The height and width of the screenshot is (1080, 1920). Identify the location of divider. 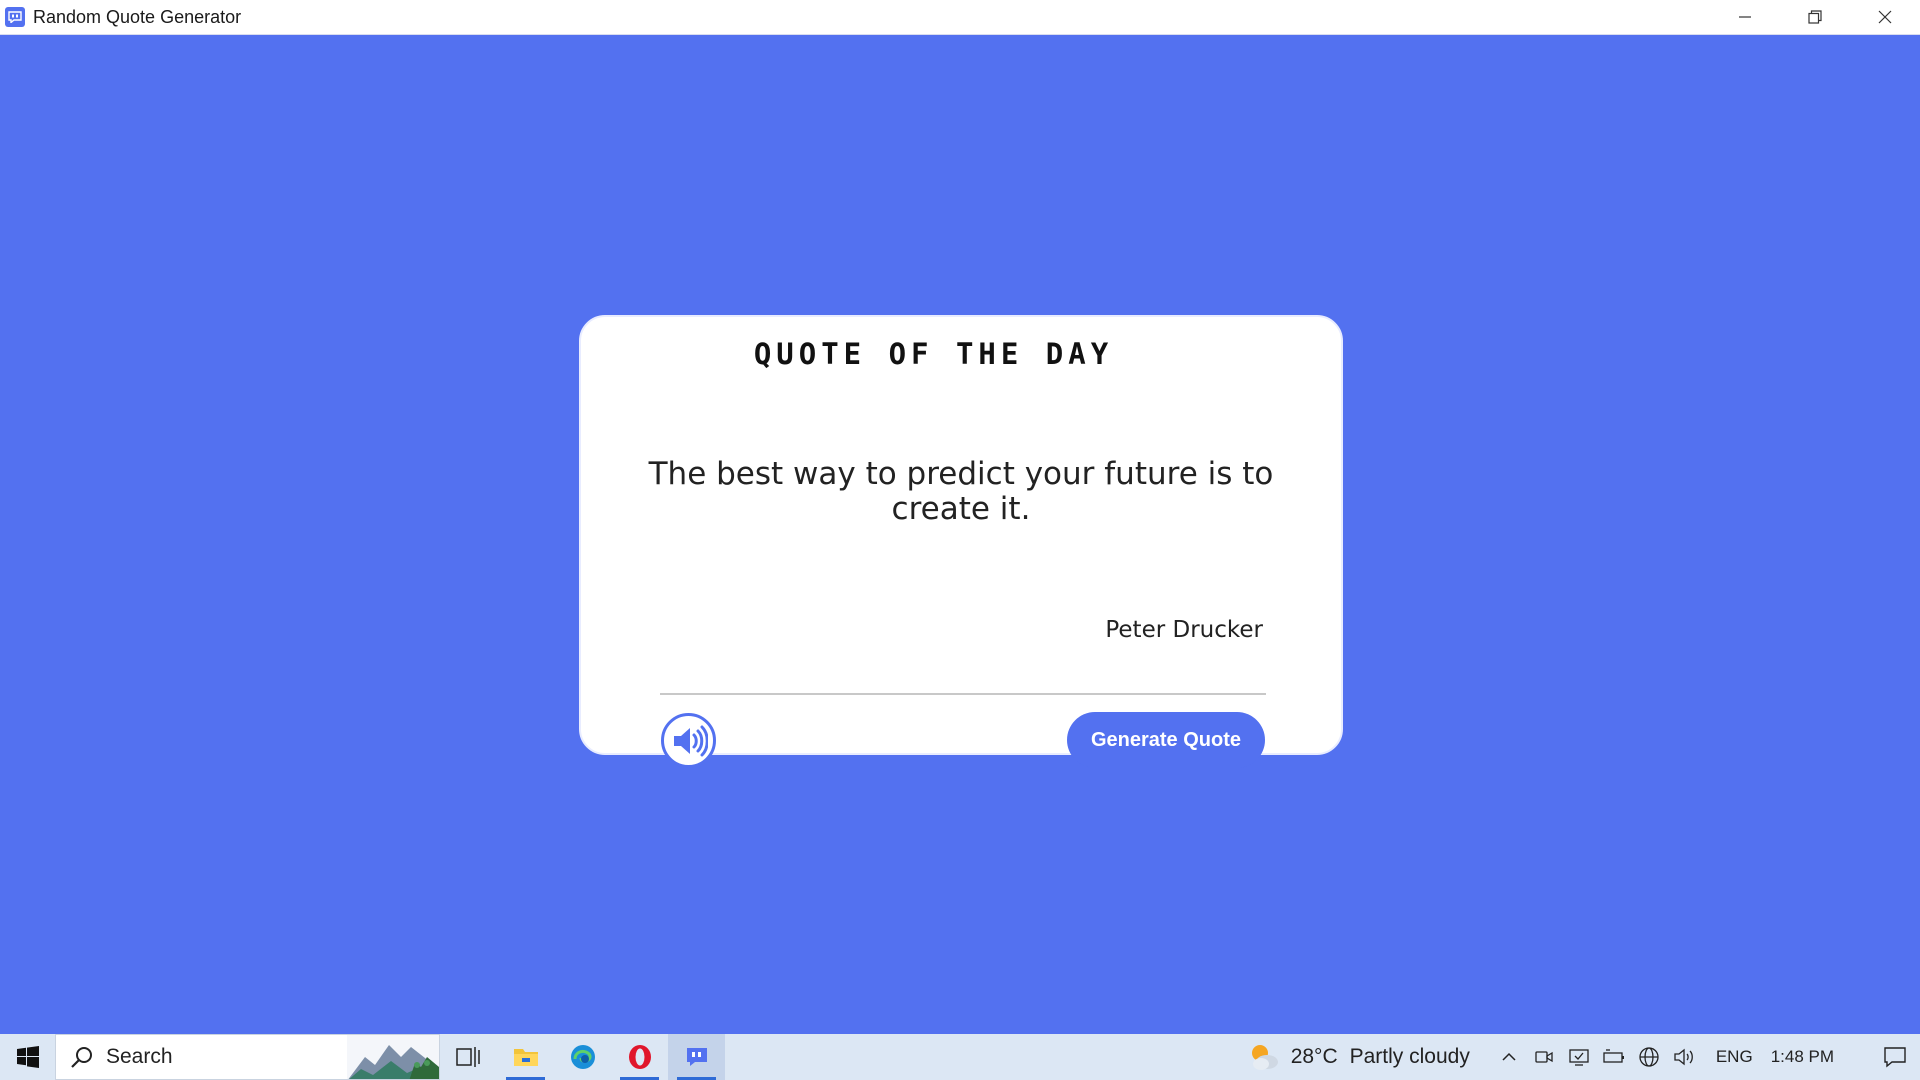
(963, 694).